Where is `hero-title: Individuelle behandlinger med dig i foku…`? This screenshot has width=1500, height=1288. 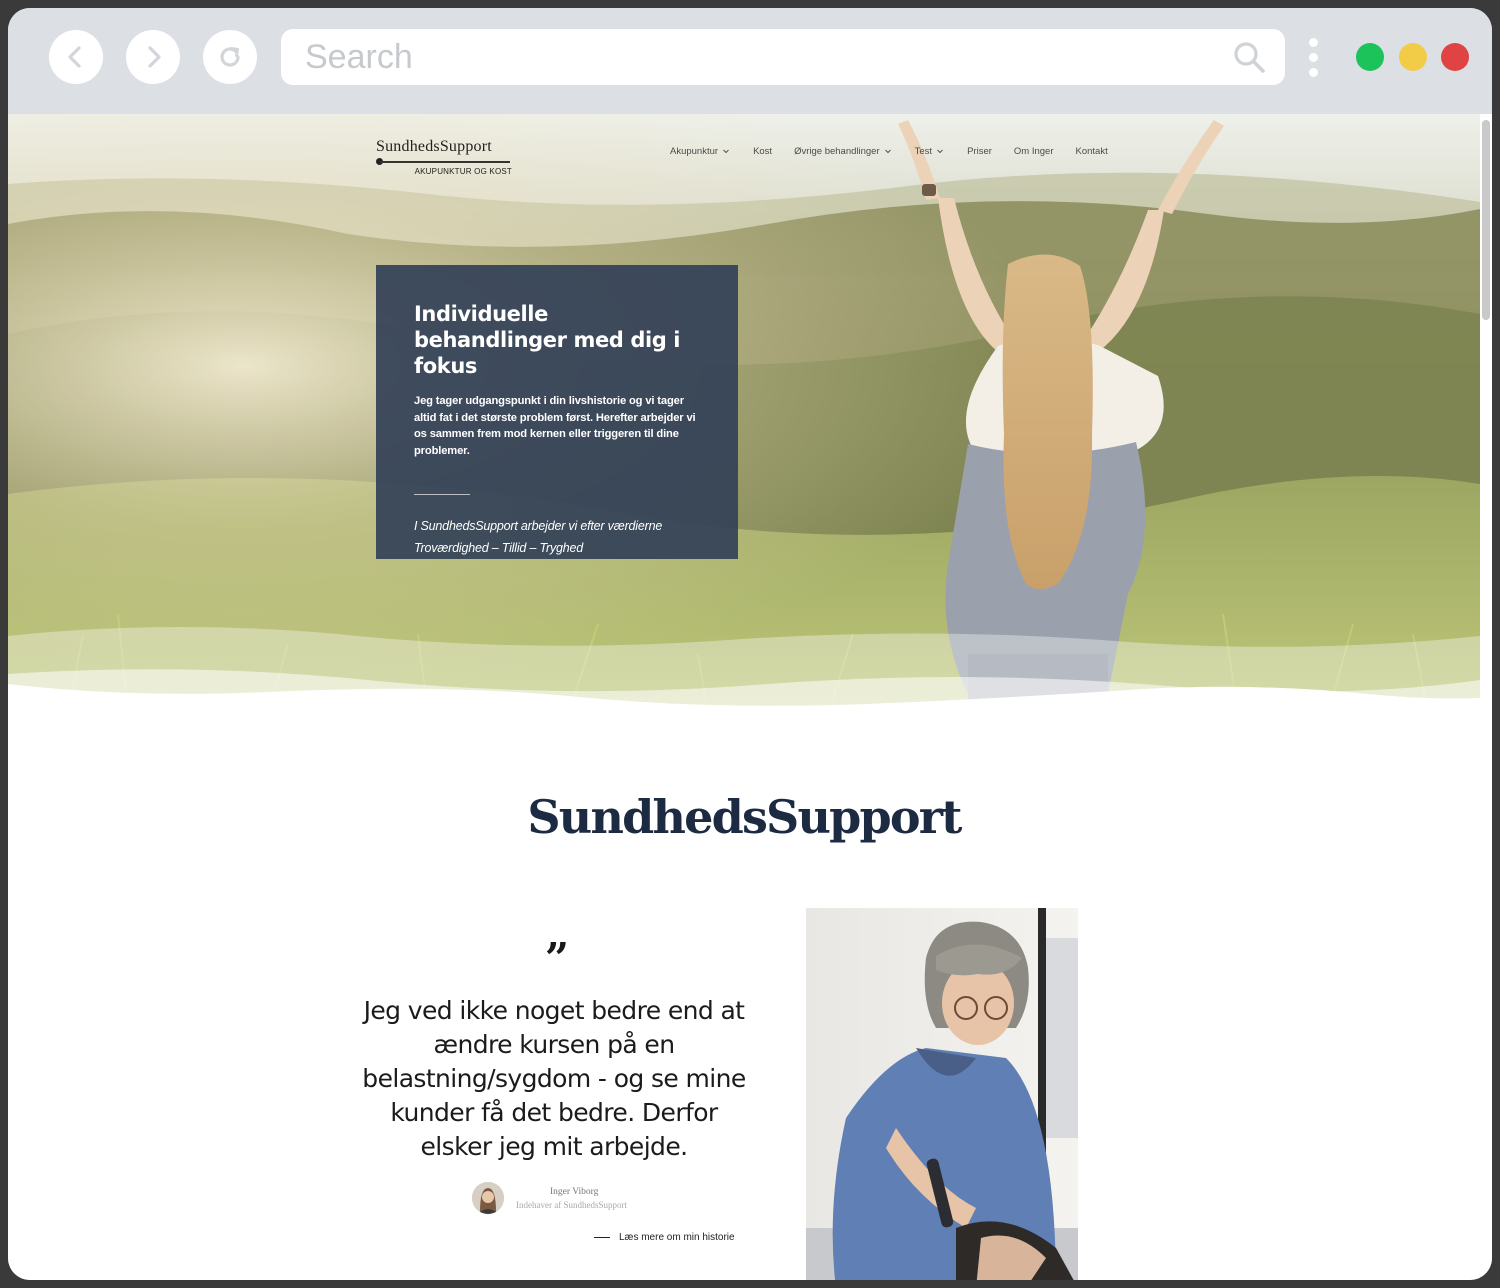 hero-title: Individuelle behandlinger med dig i foku… is located at coordinates (547, 340).